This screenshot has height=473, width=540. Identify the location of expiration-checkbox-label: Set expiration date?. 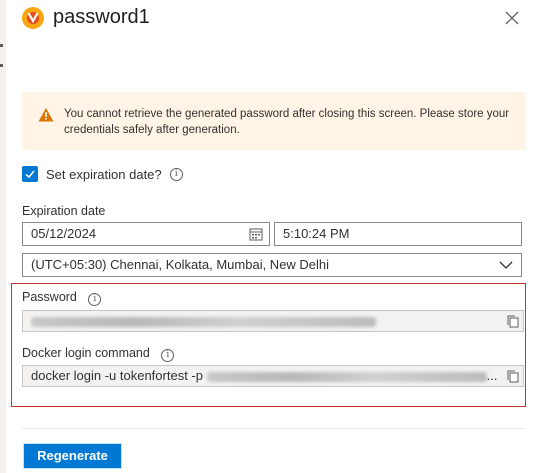
(104, 174).